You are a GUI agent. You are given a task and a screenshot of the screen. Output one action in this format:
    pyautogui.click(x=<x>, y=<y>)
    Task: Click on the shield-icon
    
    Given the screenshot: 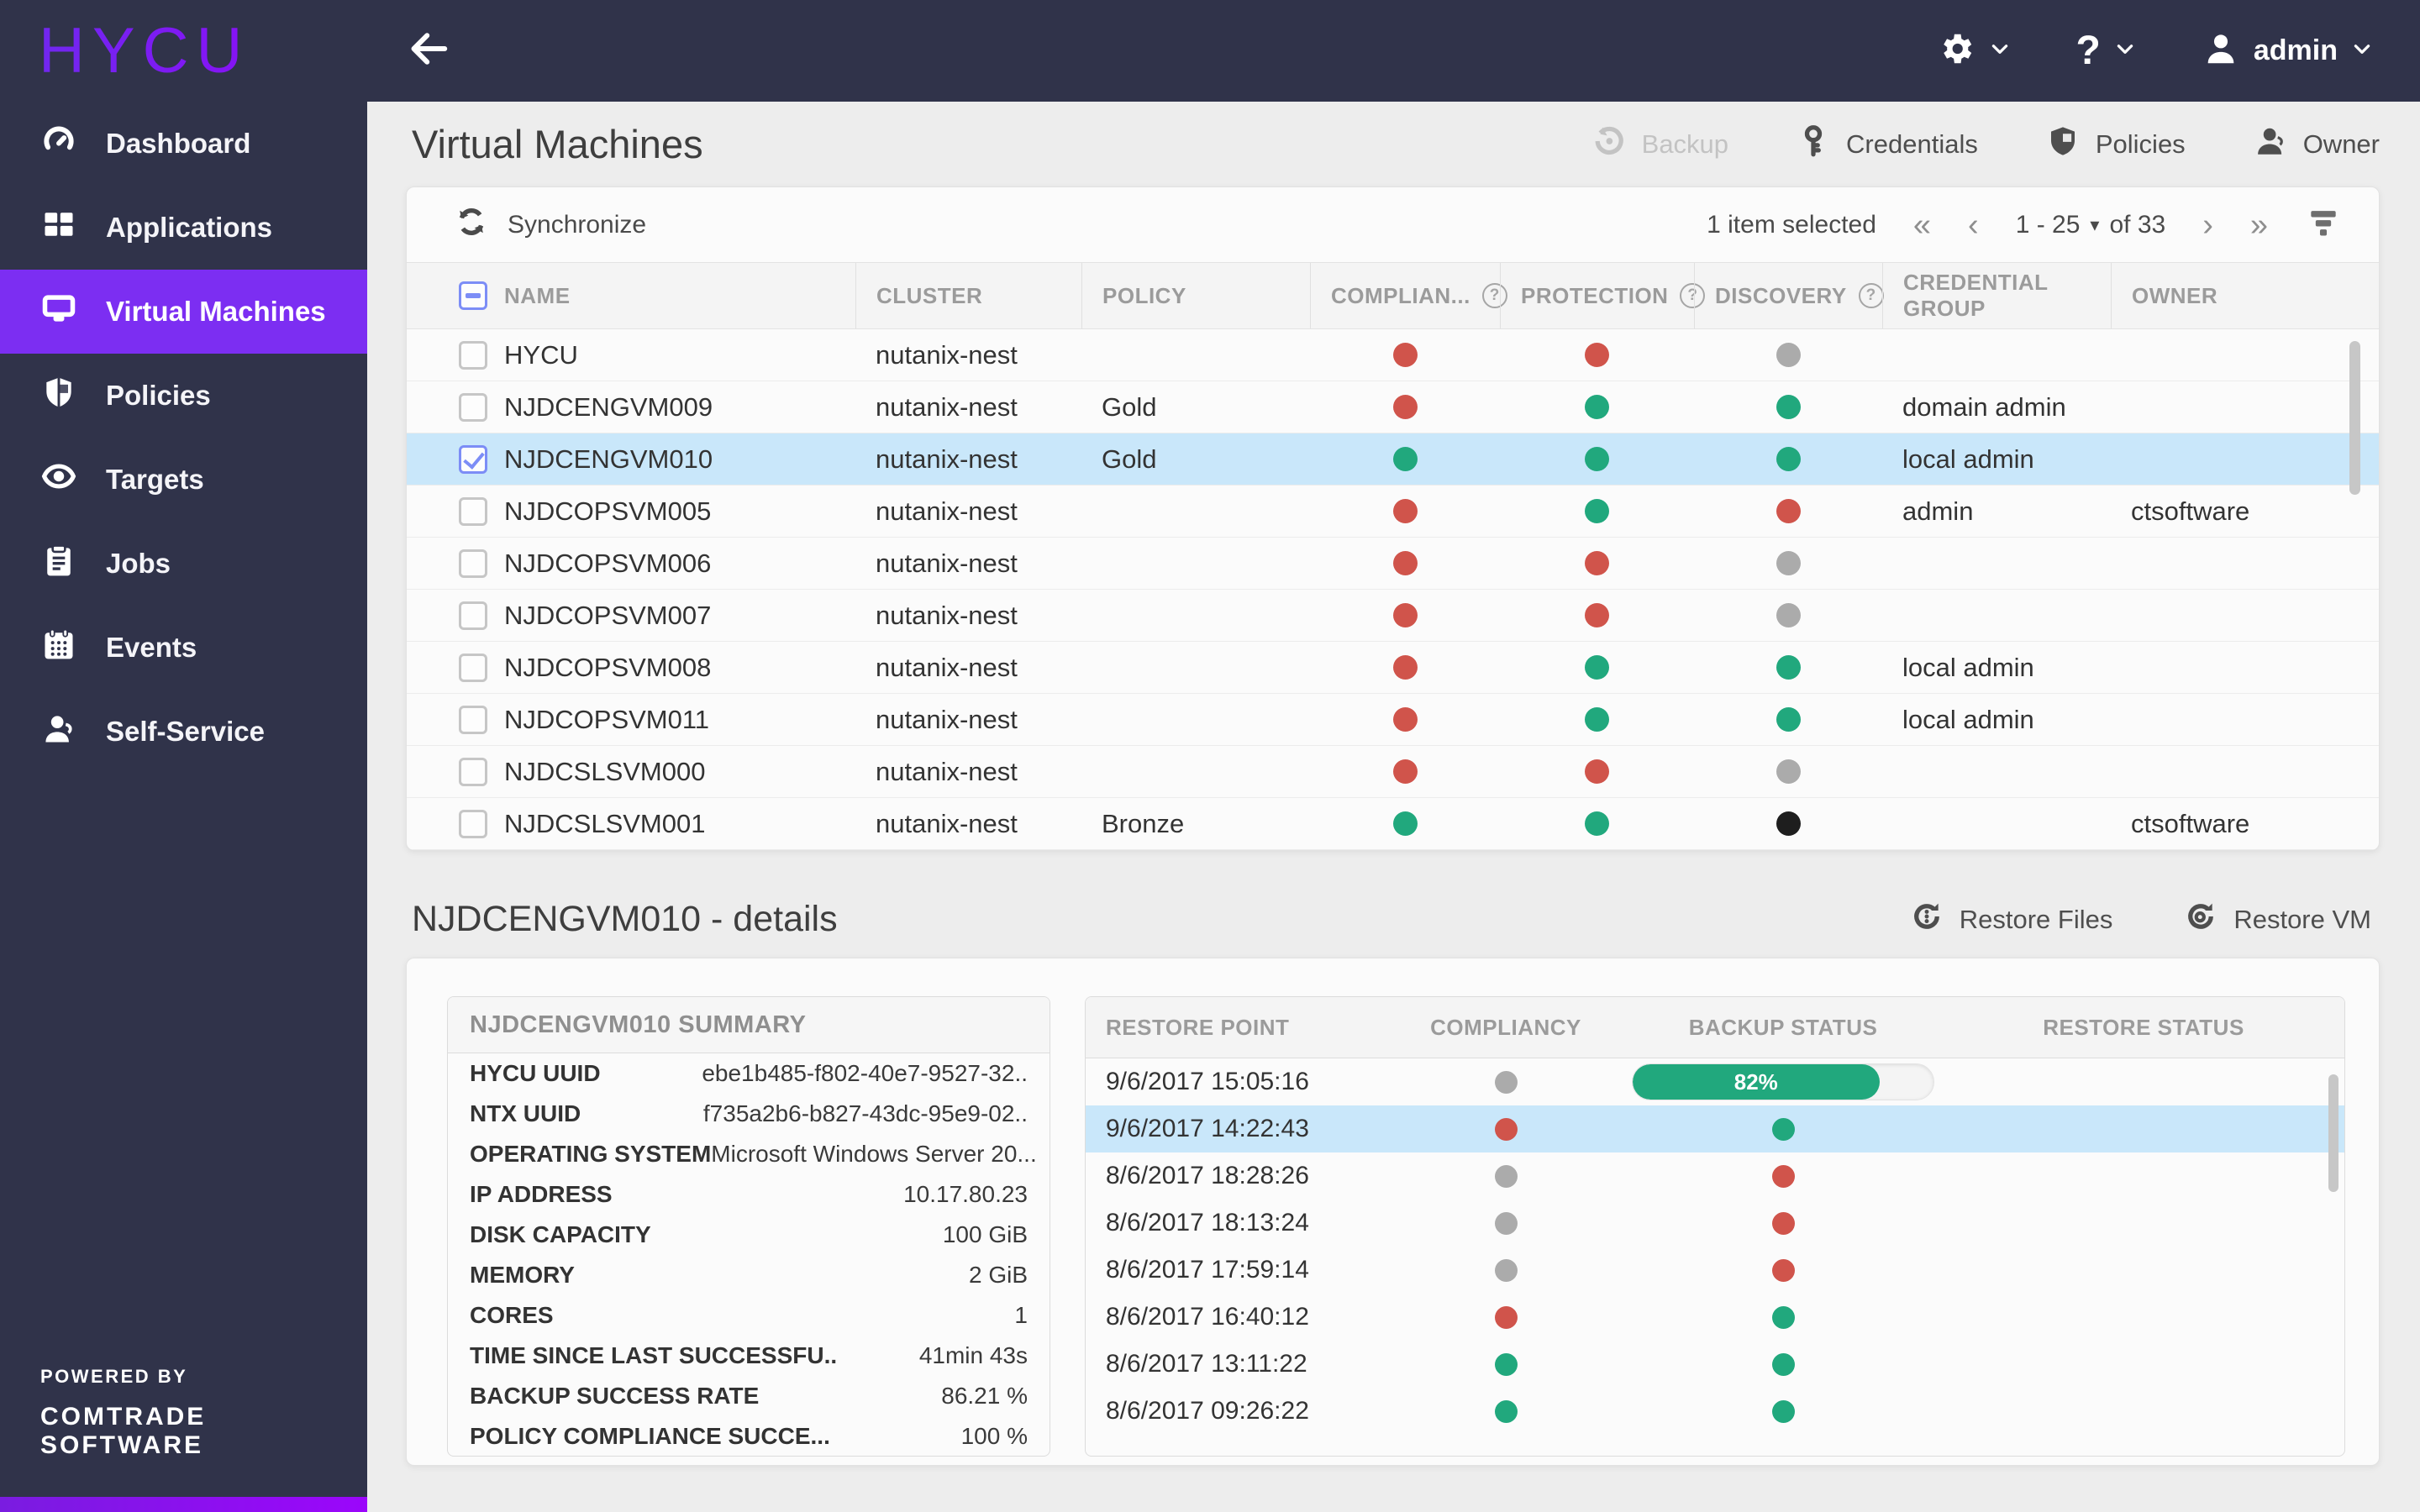 What is the action you would take?
    pyautogui.click(x=58, y=395)
    